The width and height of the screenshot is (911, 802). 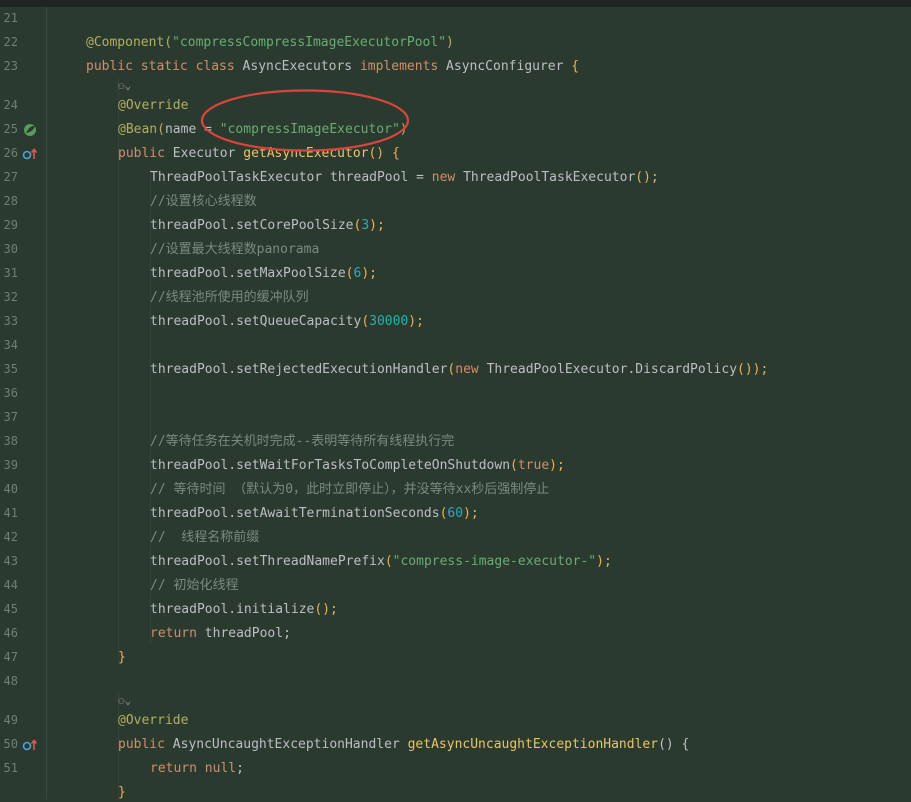 What do you see at coordinates (252, 225) in the screenshot?
I see `method-call: threadPool.setCorePoolSize` at bounding box center [252, 225].